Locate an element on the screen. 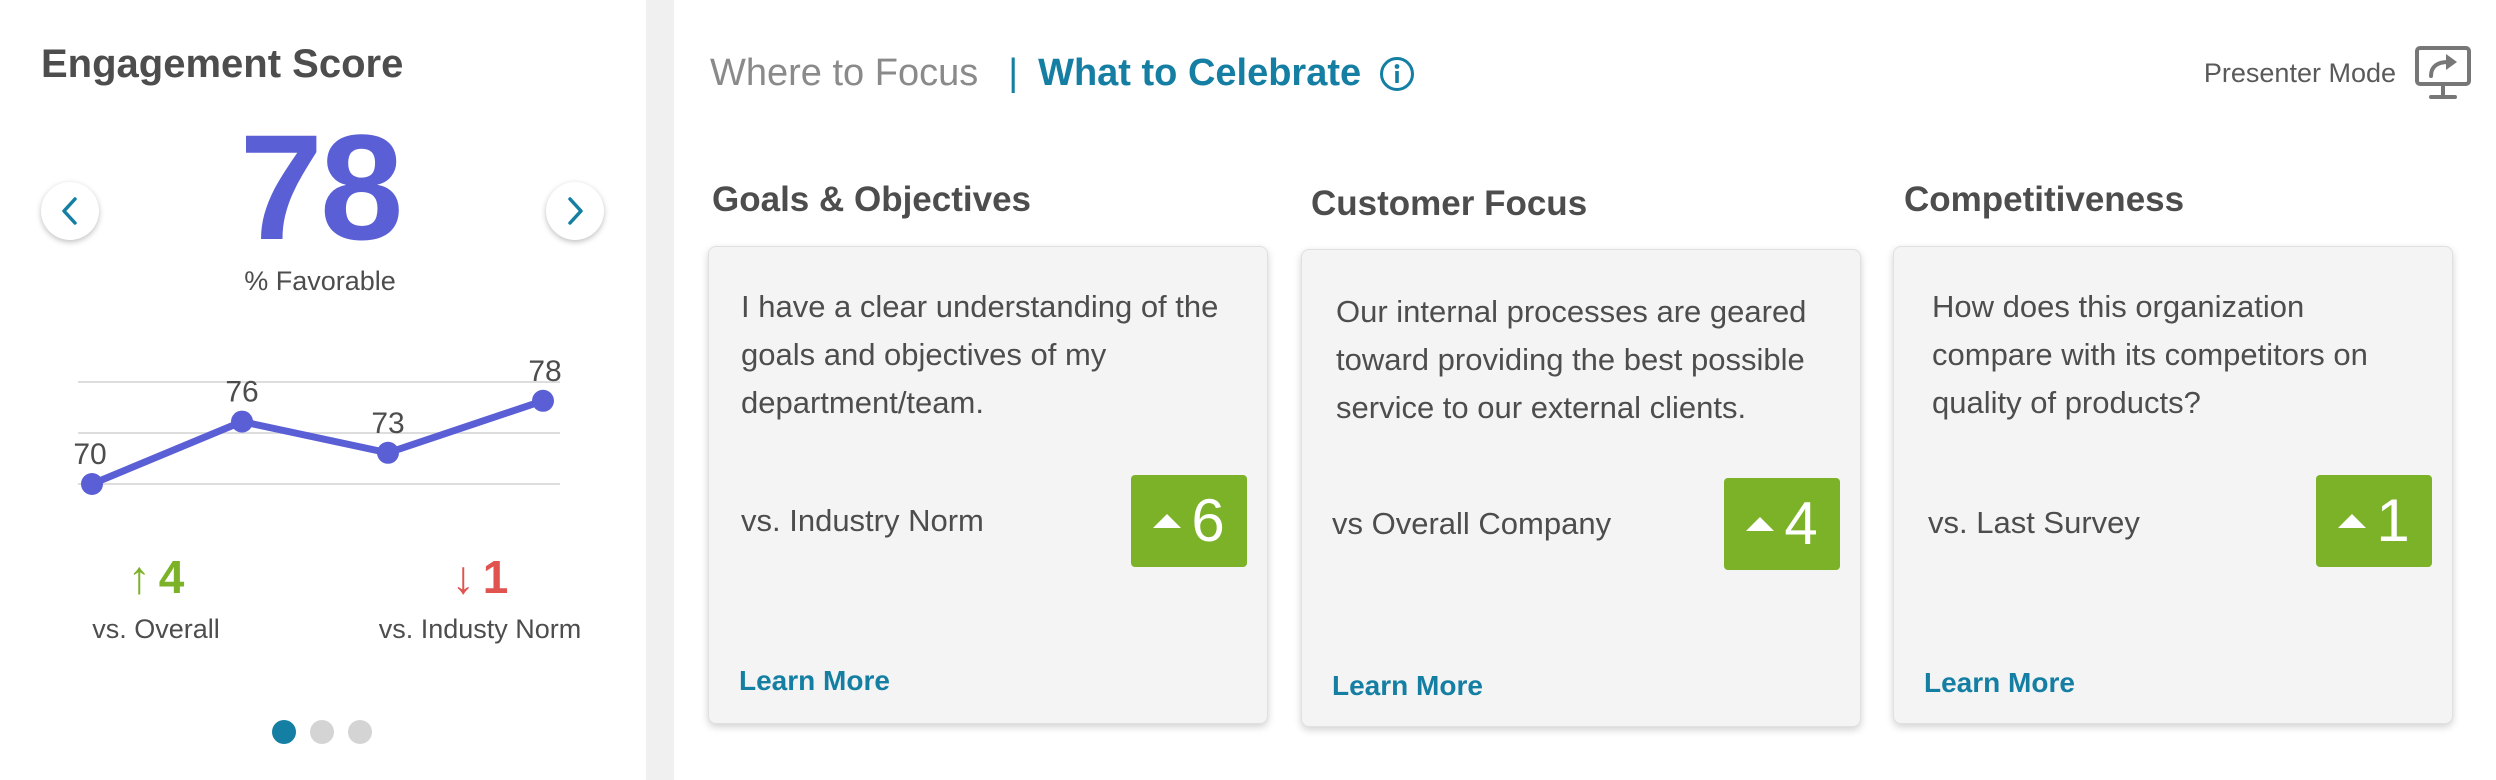 The width and height of the screenshot is (2496, 780). score-change-value: 4 is located at coordinates (1801, 523).